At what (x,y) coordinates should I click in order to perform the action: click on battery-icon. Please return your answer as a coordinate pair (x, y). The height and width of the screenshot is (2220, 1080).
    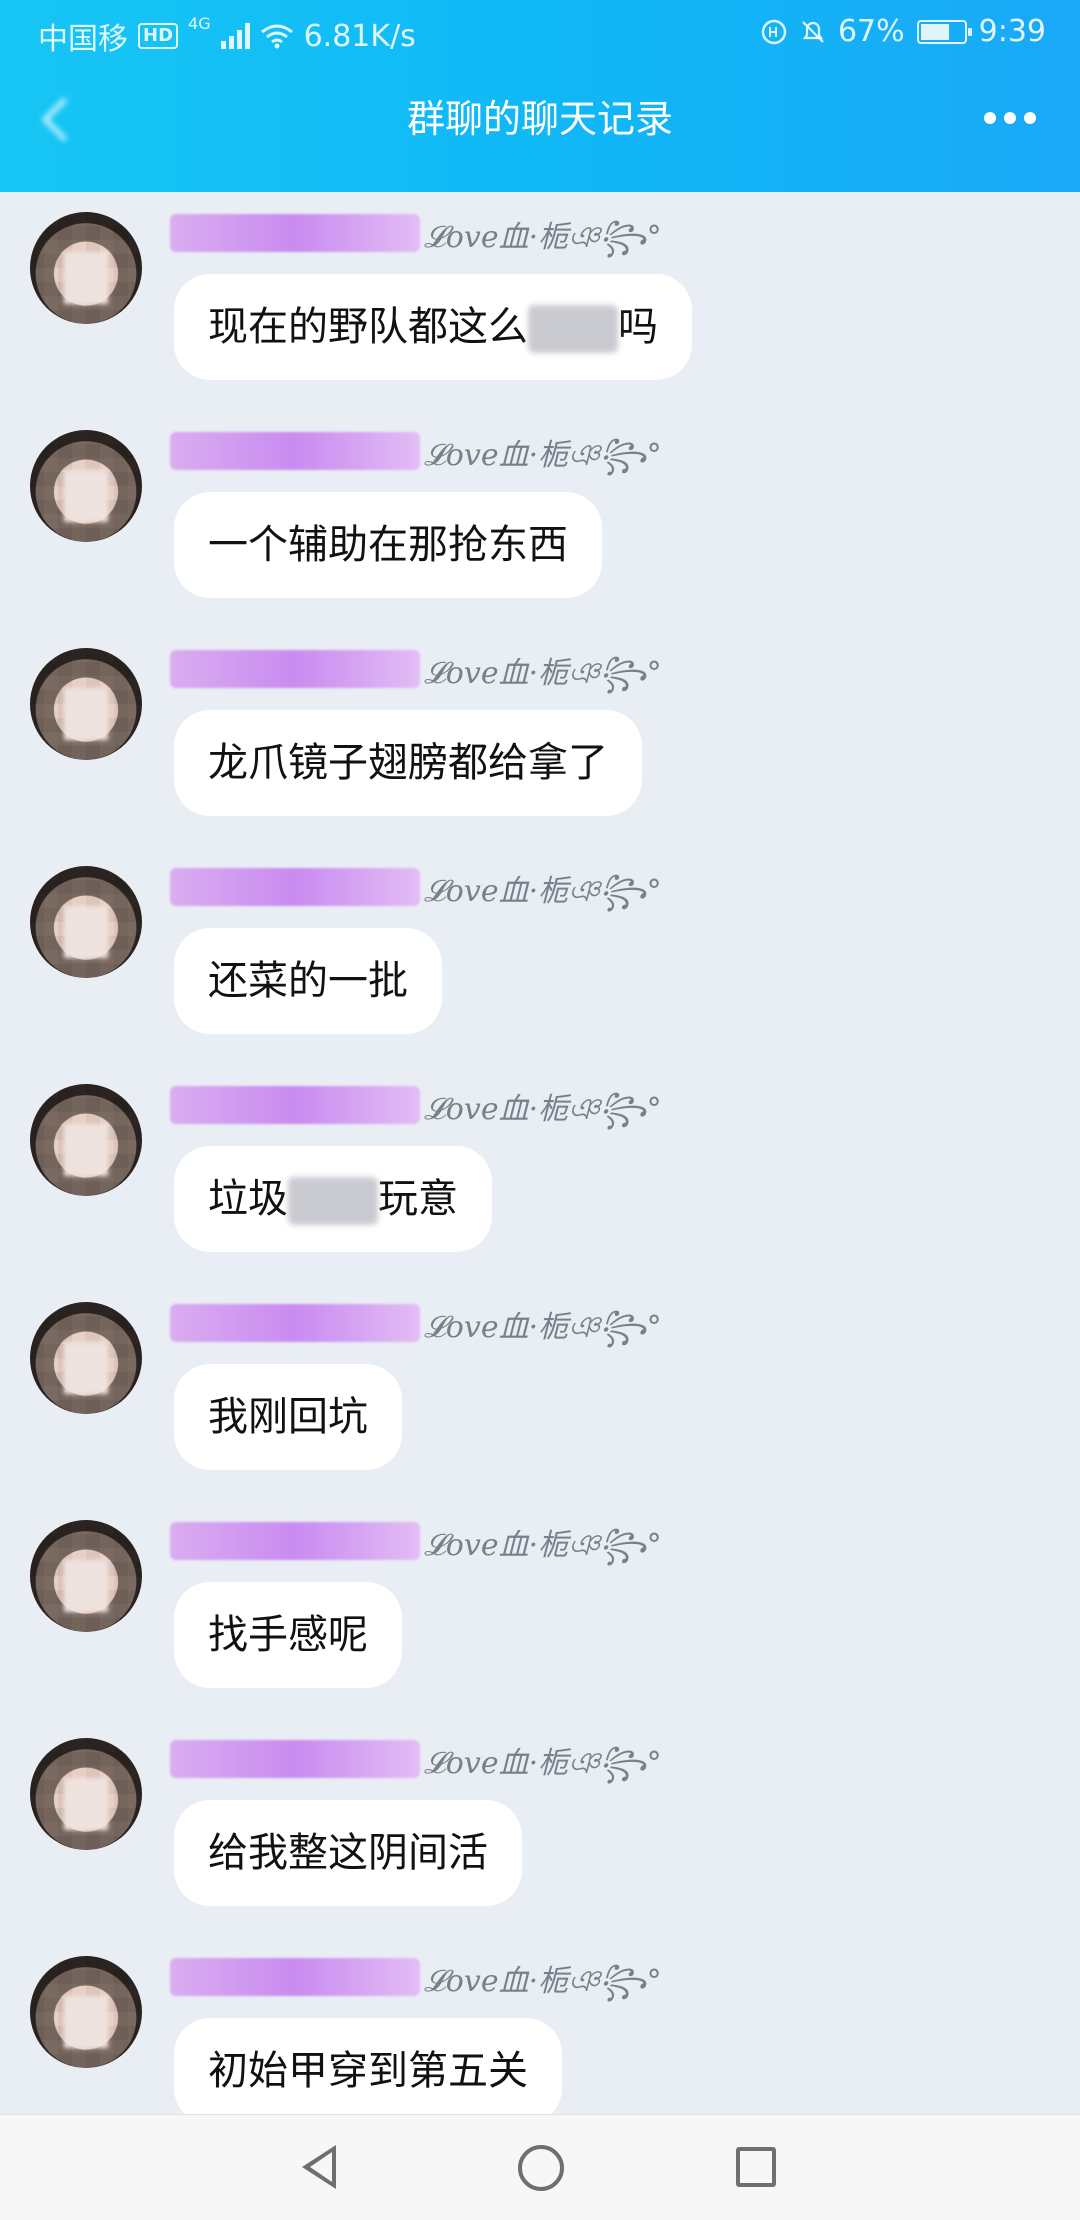
    Looking at the image, I should click on (944, 31).